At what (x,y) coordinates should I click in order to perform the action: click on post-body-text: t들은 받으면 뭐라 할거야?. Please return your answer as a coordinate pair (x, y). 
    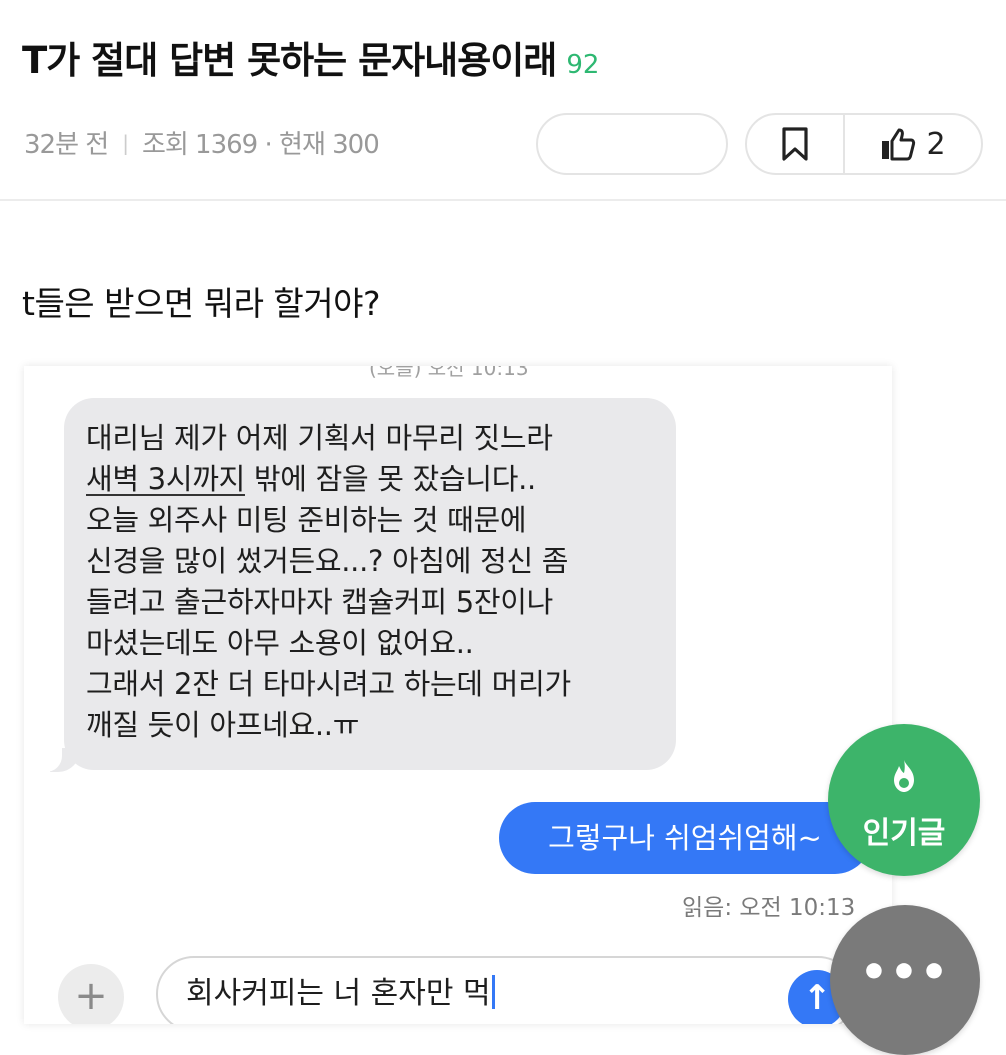
    Looking at the image, I should click on (201, 303).